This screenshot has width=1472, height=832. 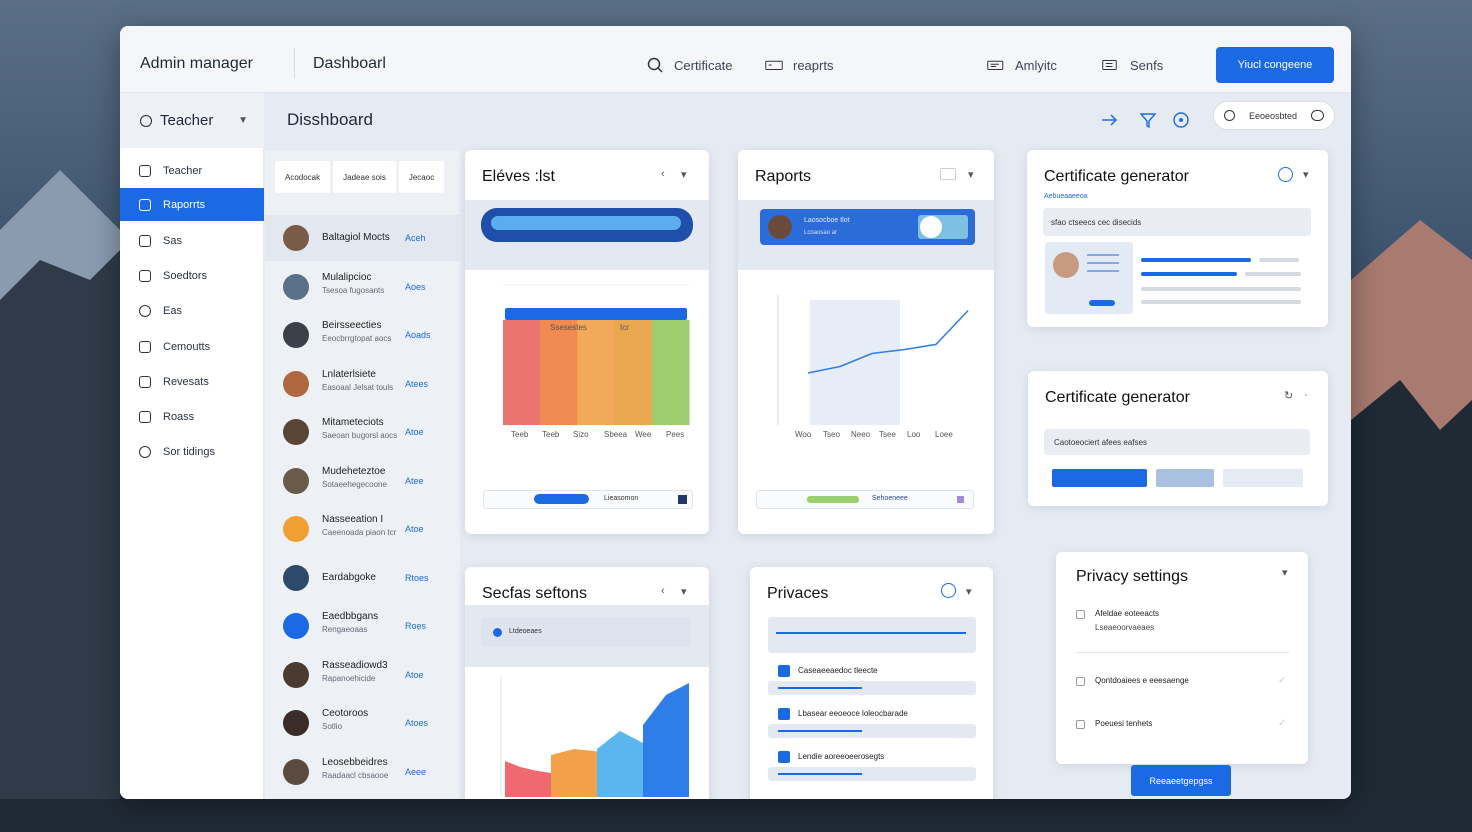 What do you see at coordinates (362, 287) in the screenshot?
I see `list-item: Mulalipcioc Tsesoa fugosants Aoes` at bounding box center [362, 287].